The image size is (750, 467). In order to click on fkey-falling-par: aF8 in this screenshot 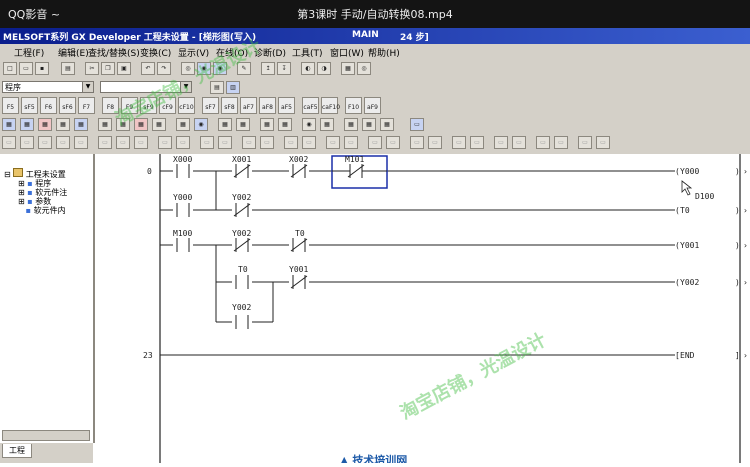, I will do `click(267, 105)`.